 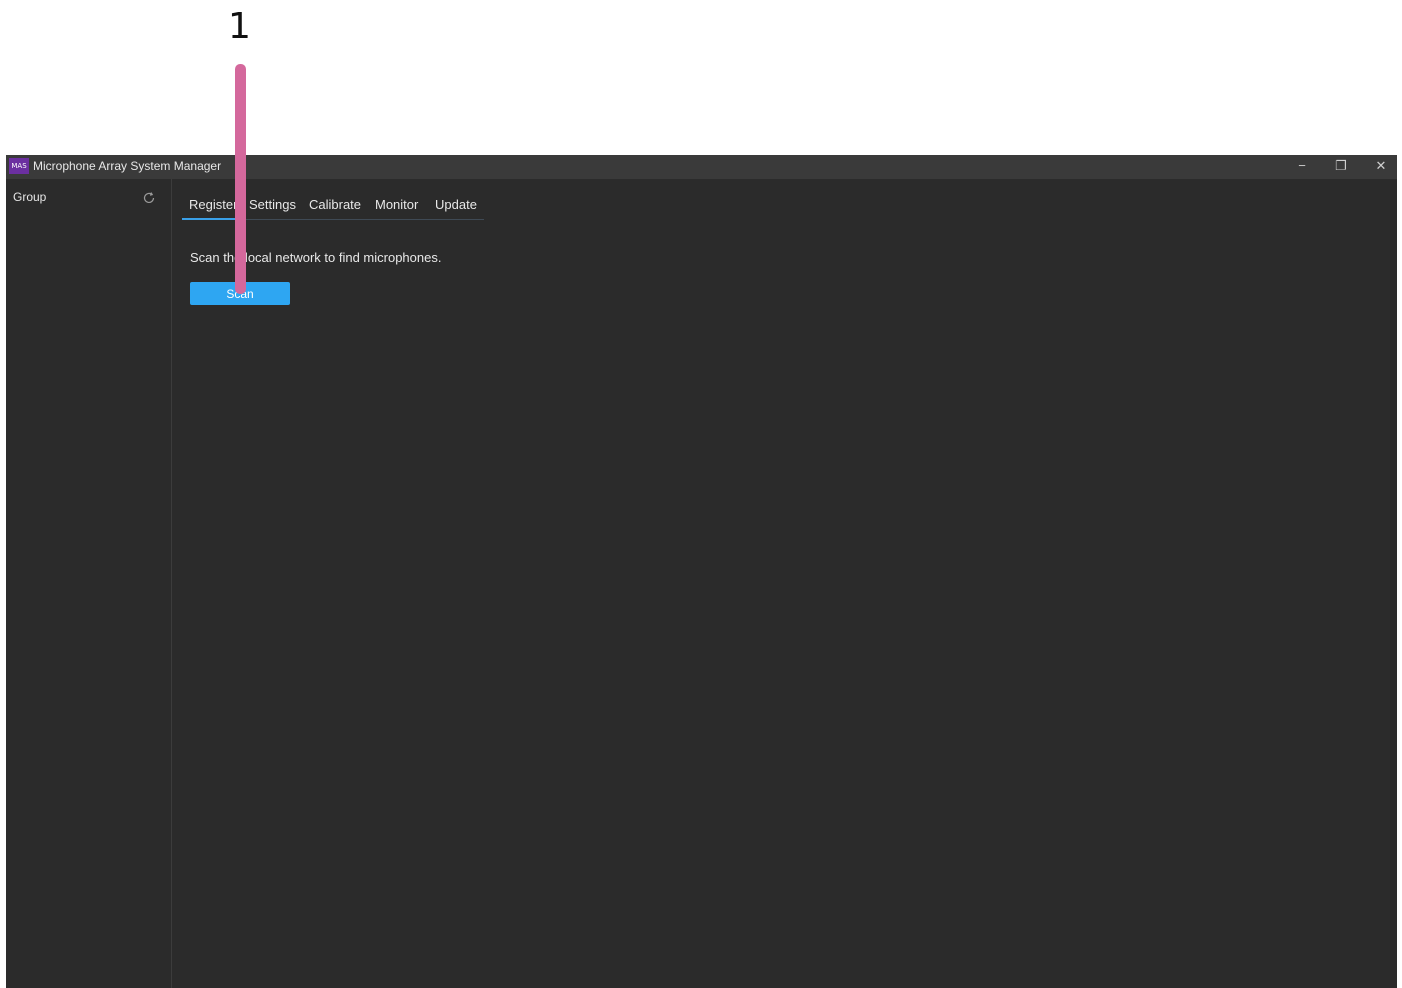 I want to click on tab-settings: Settings, so click(x=272, y=204).